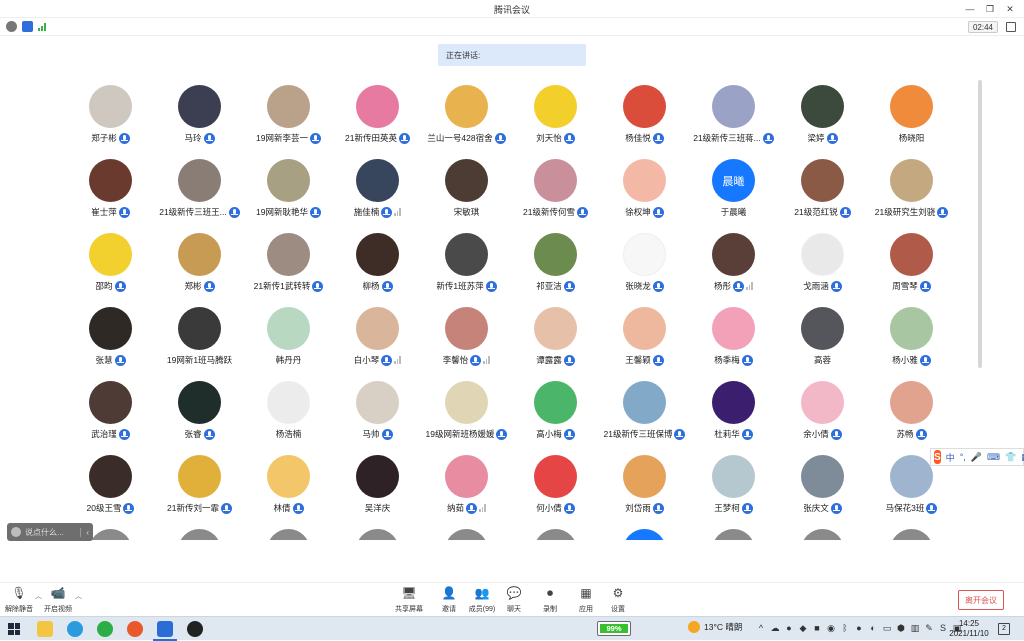 This screenshot has width=1024, height=641. What do you see at coordinates (199, 117) in the screenshot?
I see `participant-tile: 马玲` at bounding box center [199, 117].